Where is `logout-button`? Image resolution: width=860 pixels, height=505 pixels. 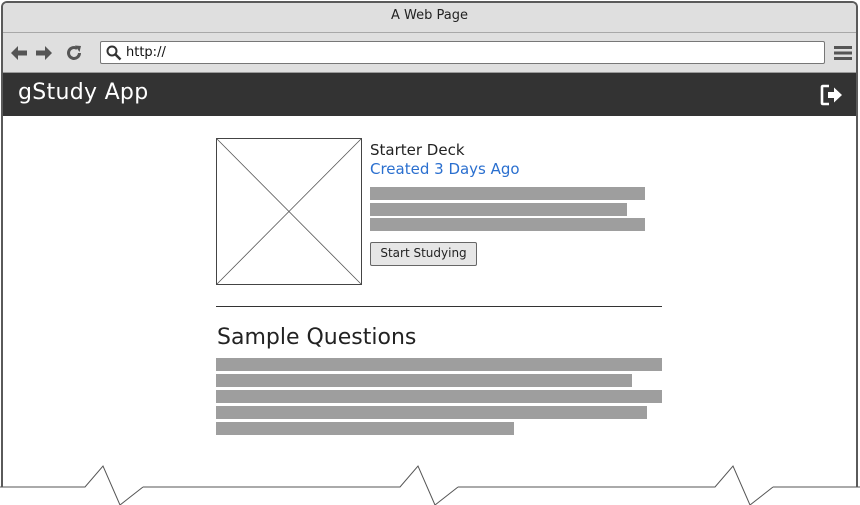
logout-button is located at coordinates (833, 95).